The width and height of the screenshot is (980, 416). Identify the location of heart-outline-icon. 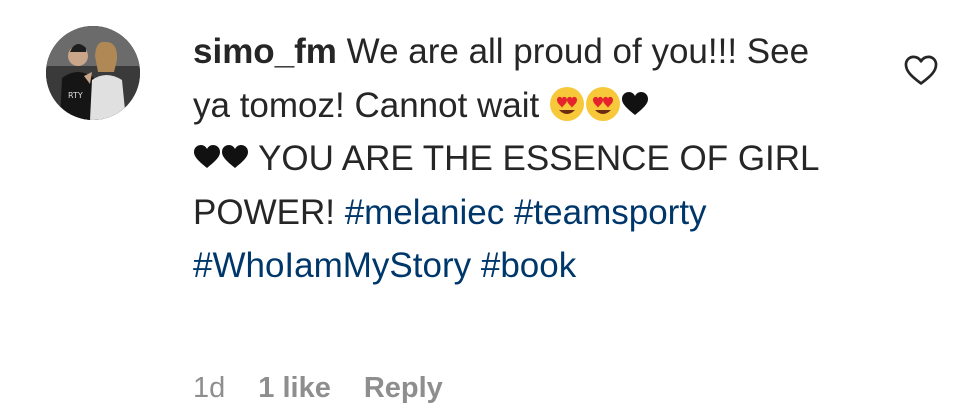
(921, 70).